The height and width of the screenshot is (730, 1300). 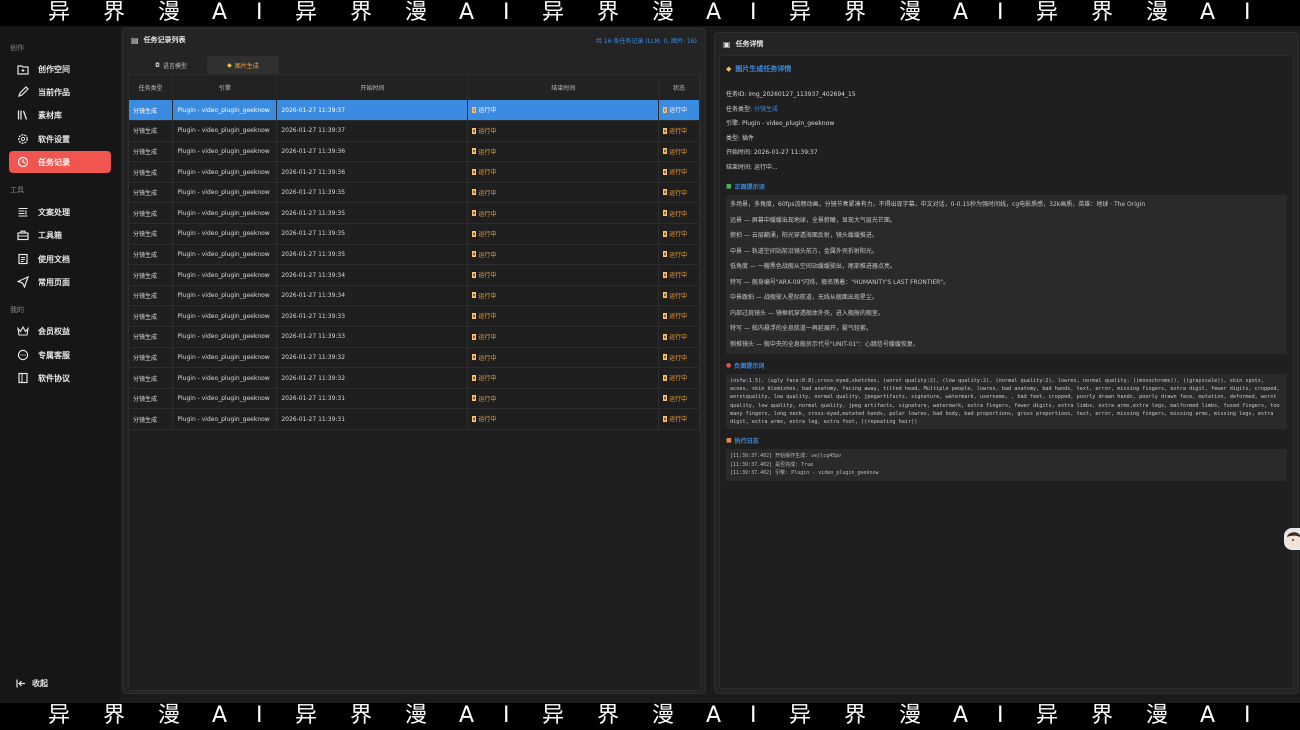 What do you see at coordinates (171, 65) in the screenshot?
I see `tab-language-model: ◘ 语言模型` at bounding box center [171, 65].